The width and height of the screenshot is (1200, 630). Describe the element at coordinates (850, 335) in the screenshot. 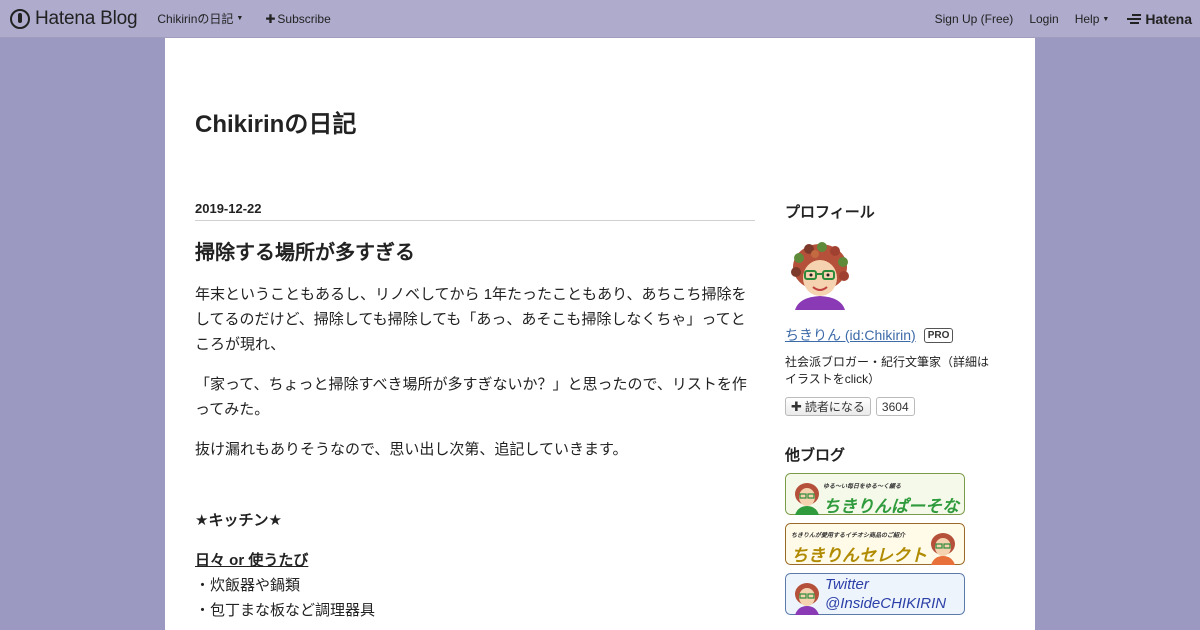

I see `profile-name-link: ちきりん (id:Chikirin)` at that location.